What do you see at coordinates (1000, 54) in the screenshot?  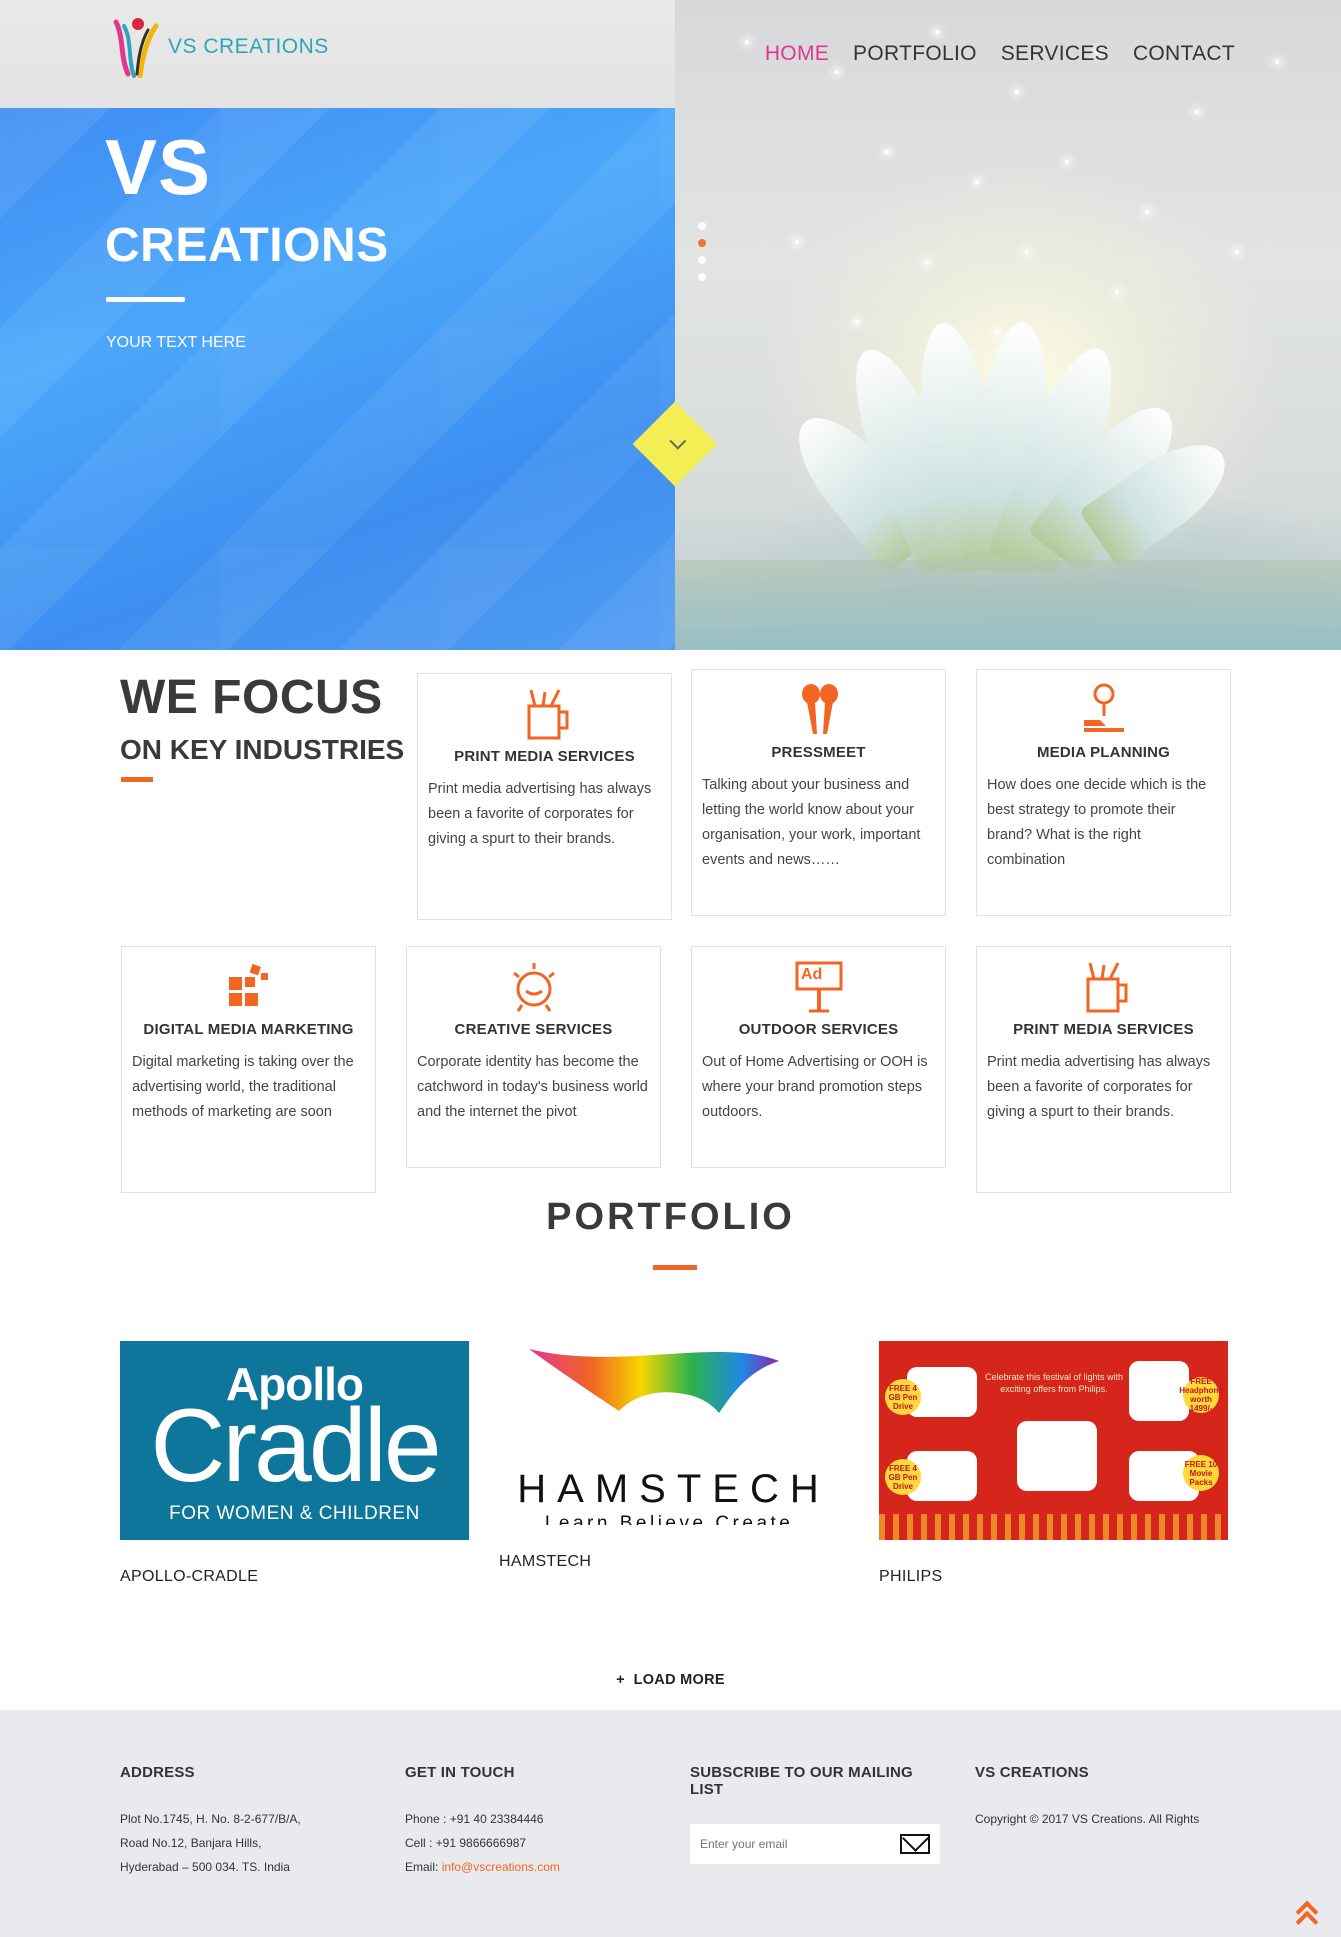 I see `main-nav: HOME PORTFOLIO SERVICES CONTACT` at bounding box center [1000, 54].